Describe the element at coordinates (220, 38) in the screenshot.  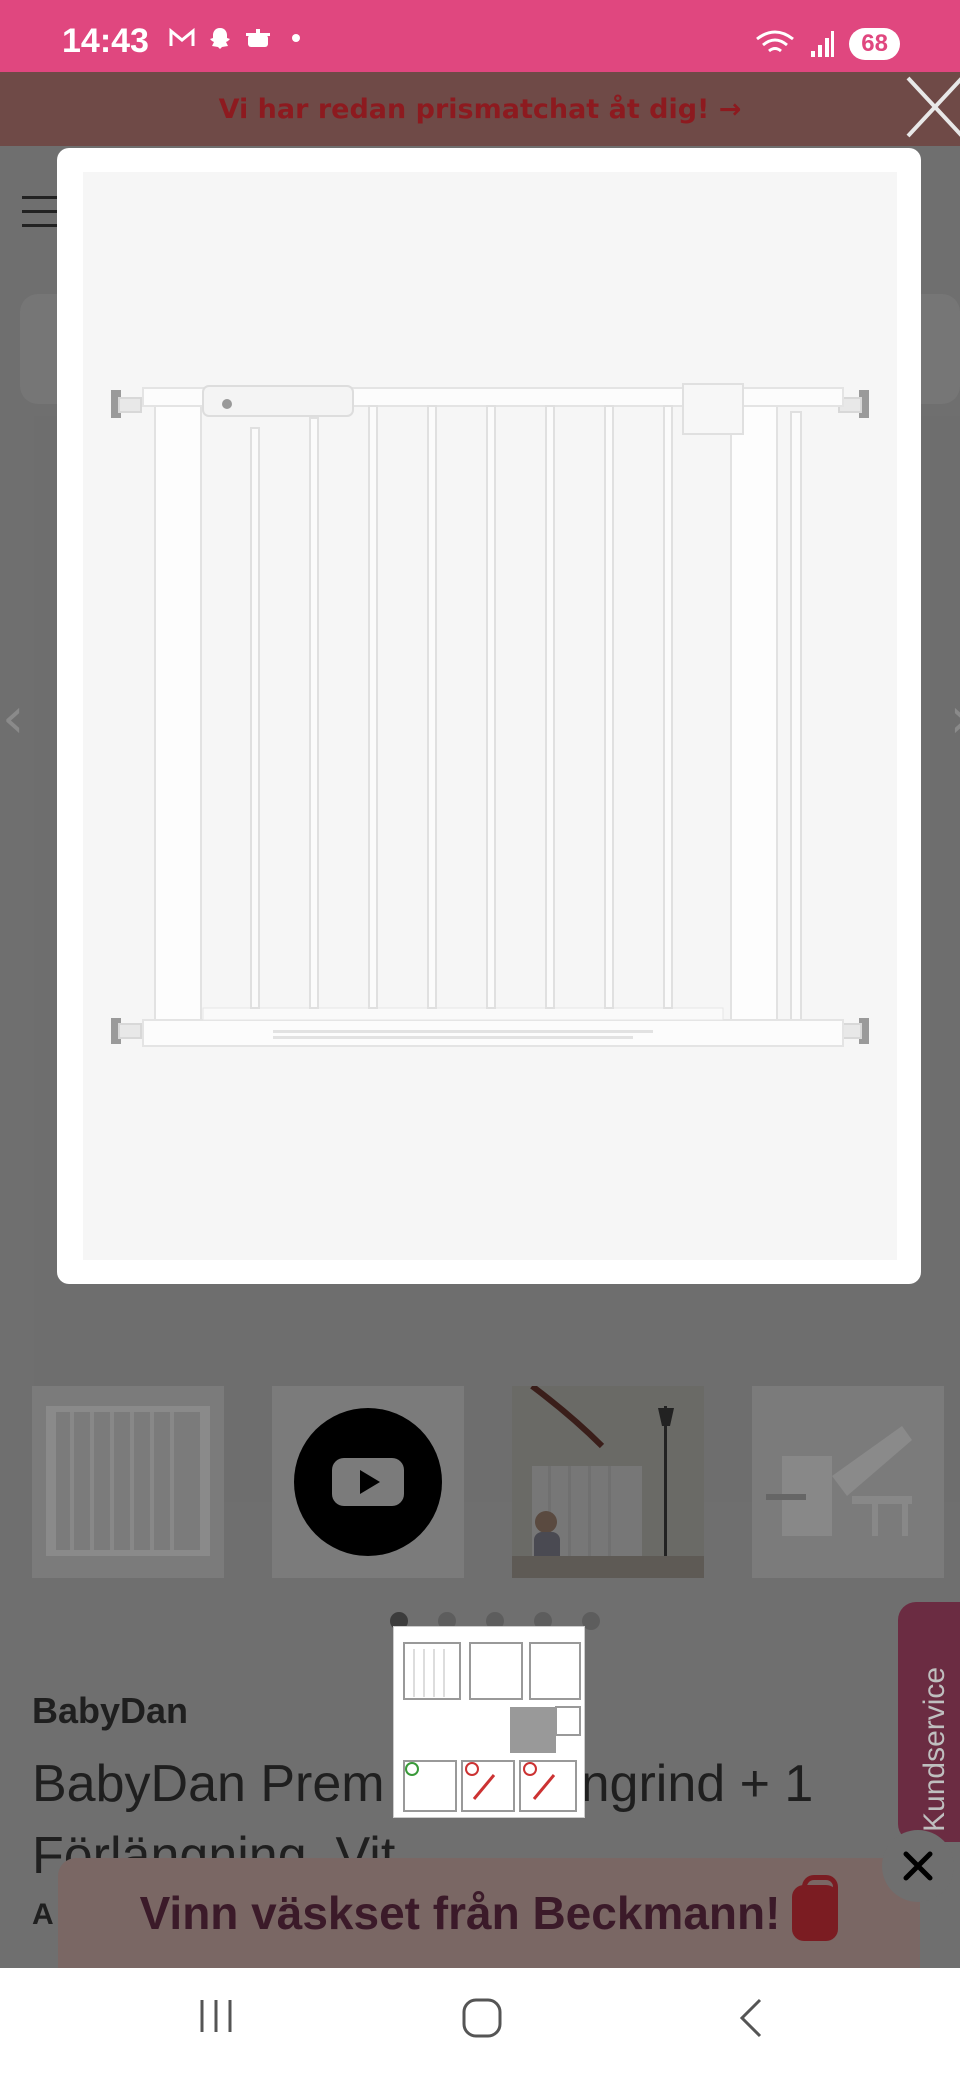
I see `snapchat-icon` at that location.